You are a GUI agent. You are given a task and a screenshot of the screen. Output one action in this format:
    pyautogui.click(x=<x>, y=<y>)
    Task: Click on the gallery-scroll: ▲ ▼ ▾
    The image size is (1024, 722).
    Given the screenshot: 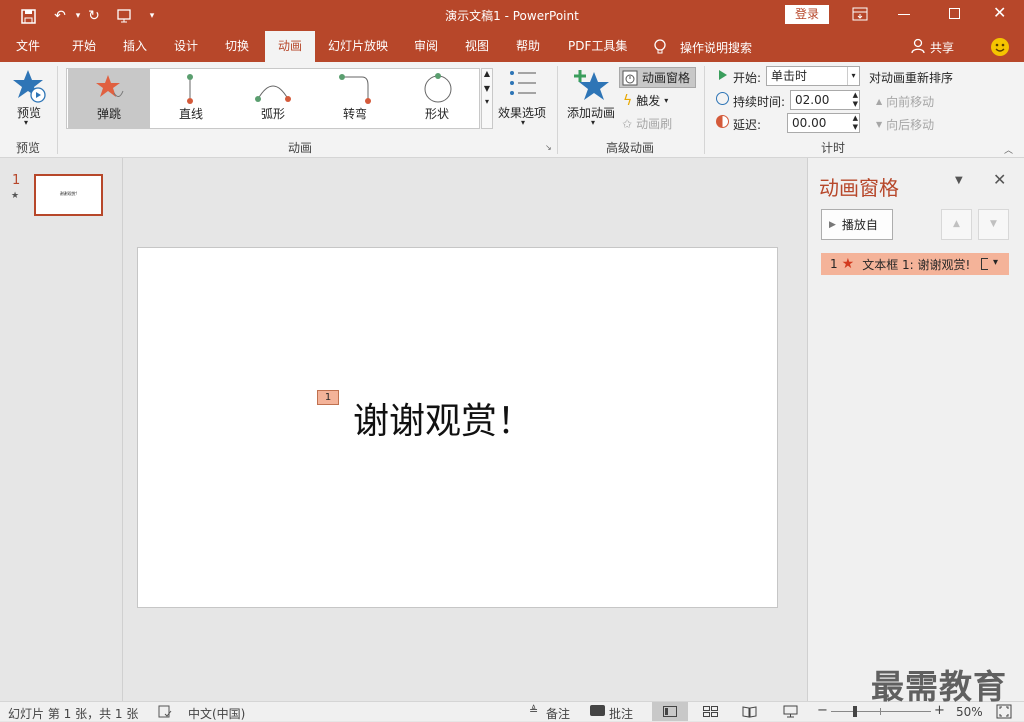 What is the action you would take?
    pyautogui.click(x=487, y=98)
    